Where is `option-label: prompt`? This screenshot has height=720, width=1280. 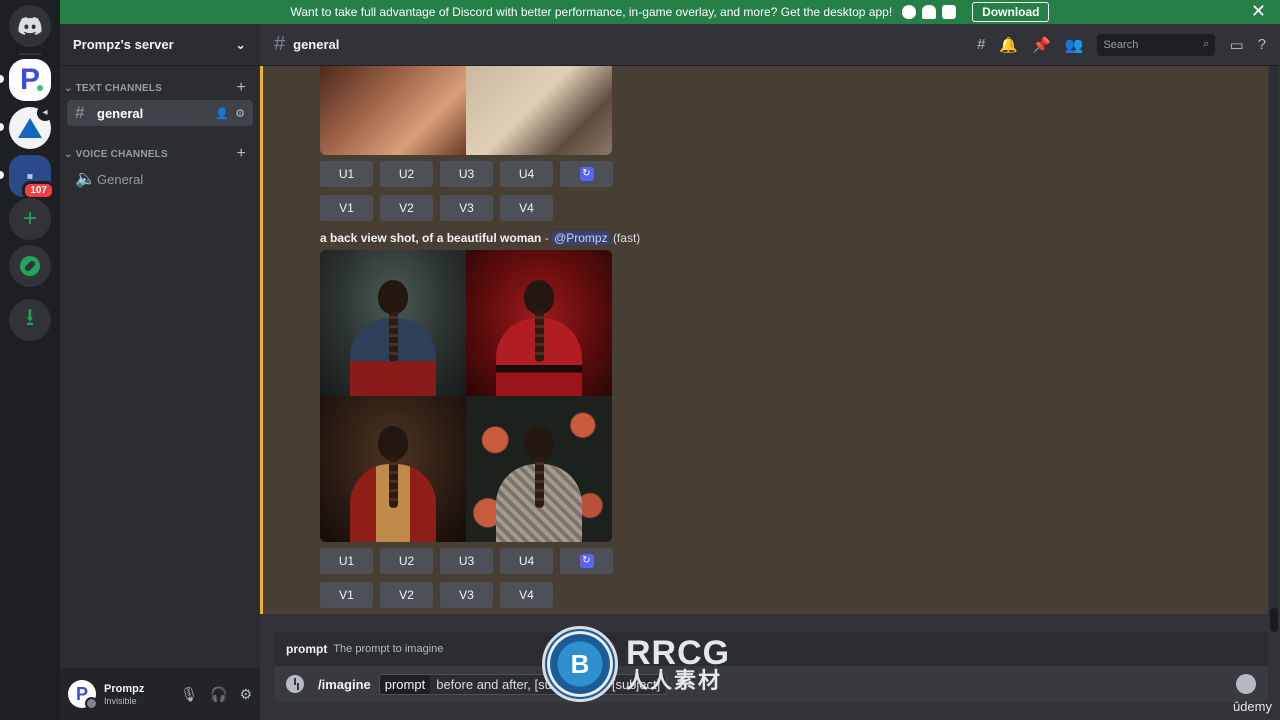
option-label: prompt is located at coordinates (405, 684).